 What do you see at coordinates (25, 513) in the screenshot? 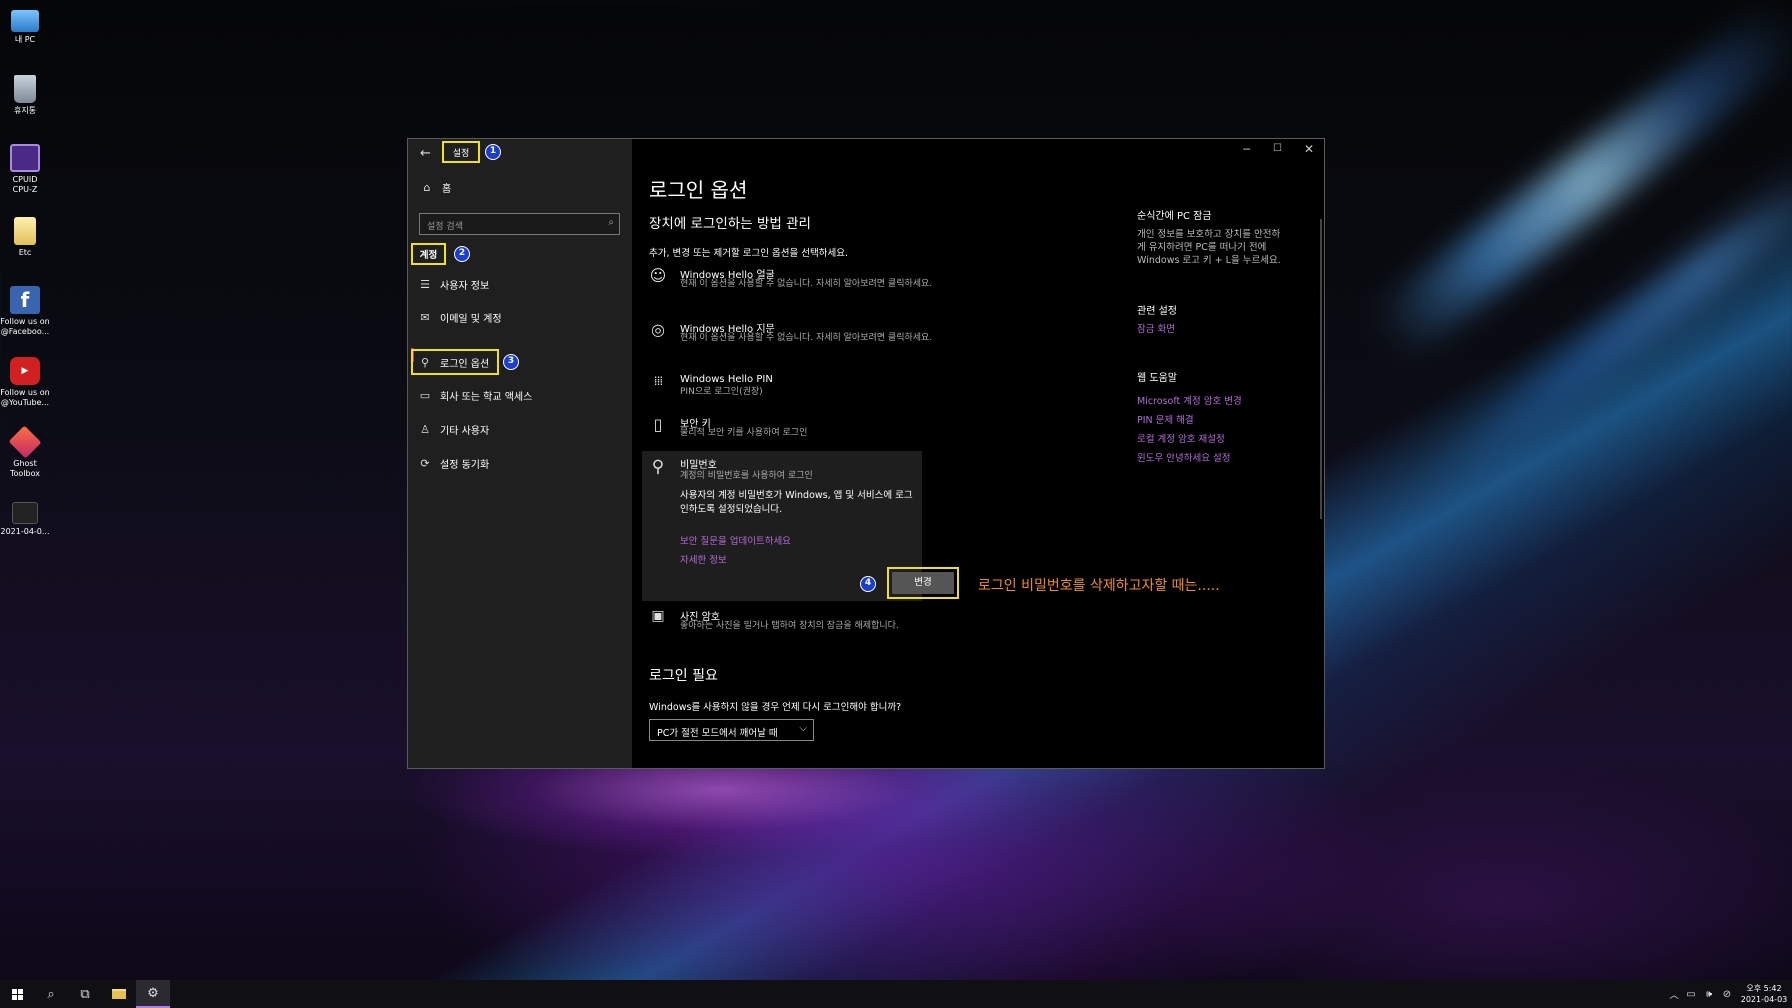
I see `file-icon` at bounding box center [25, 513].